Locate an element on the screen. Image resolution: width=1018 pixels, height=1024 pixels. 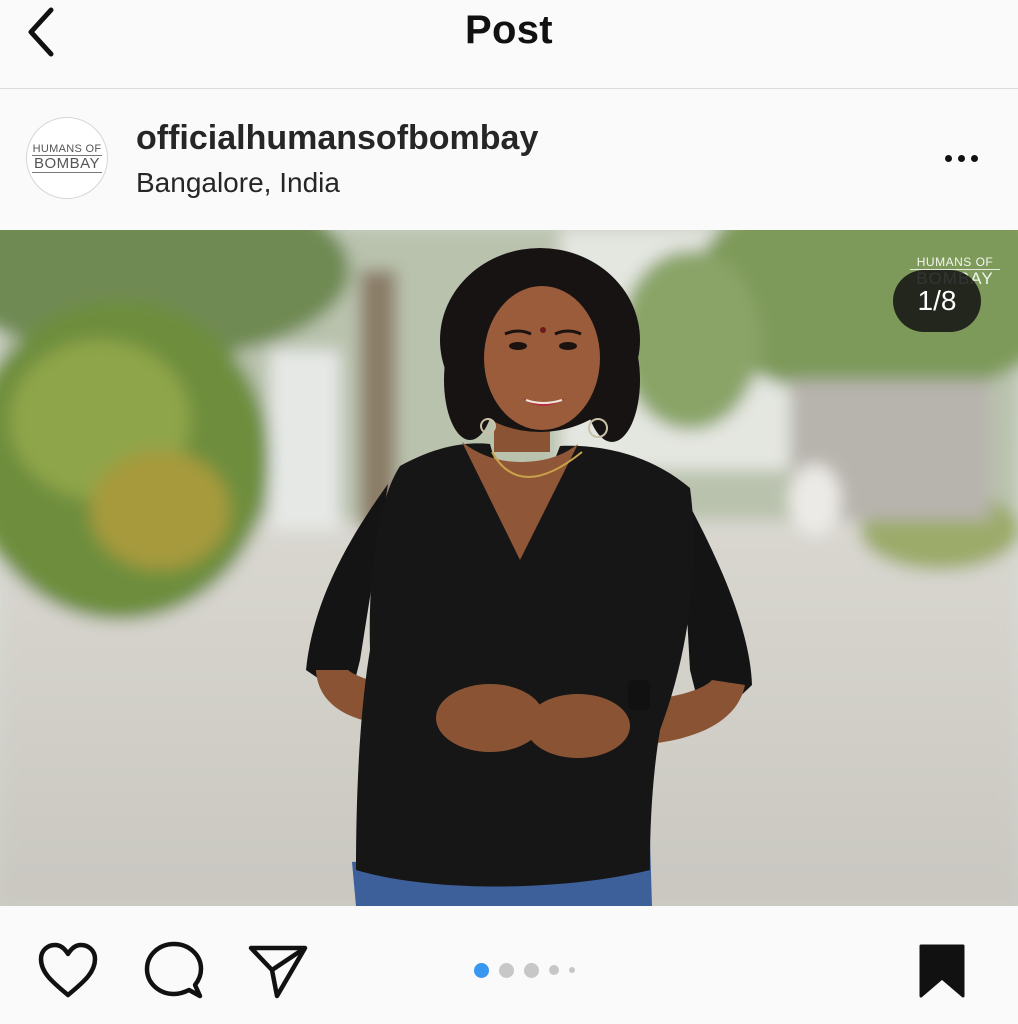
post-action-bar is located at coordinates (509, 965).